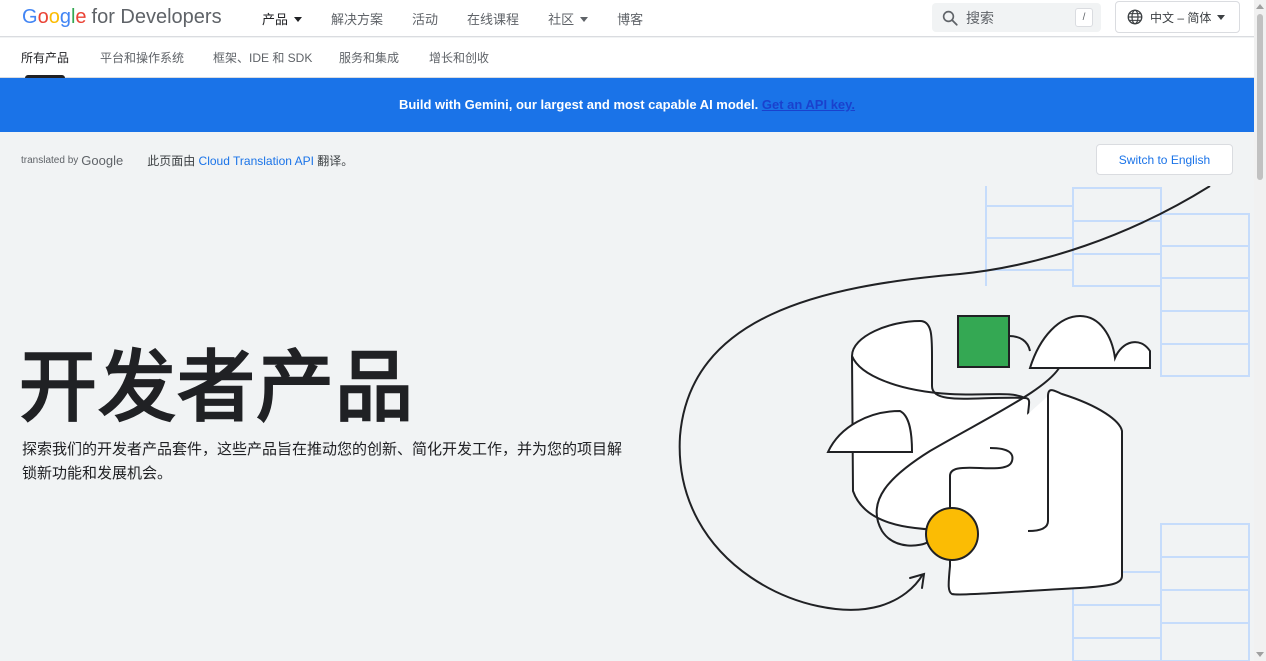  Describe the element at coordinates (1117, 281) in the screenshot. I see `grid-blocks-top` at that location.